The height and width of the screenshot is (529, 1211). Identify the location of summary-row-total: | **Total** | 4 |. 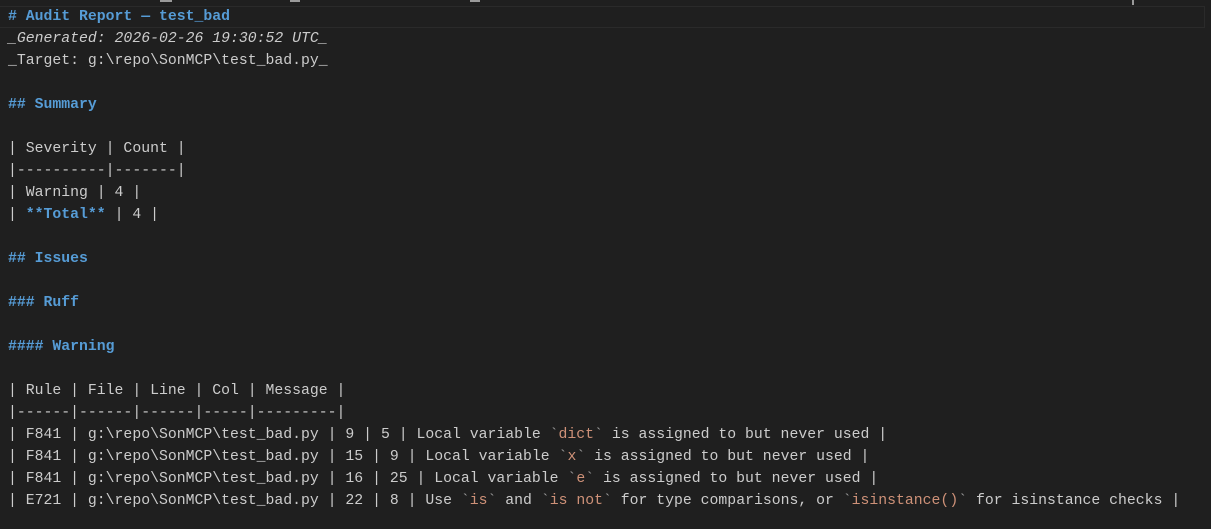
(609, 215).